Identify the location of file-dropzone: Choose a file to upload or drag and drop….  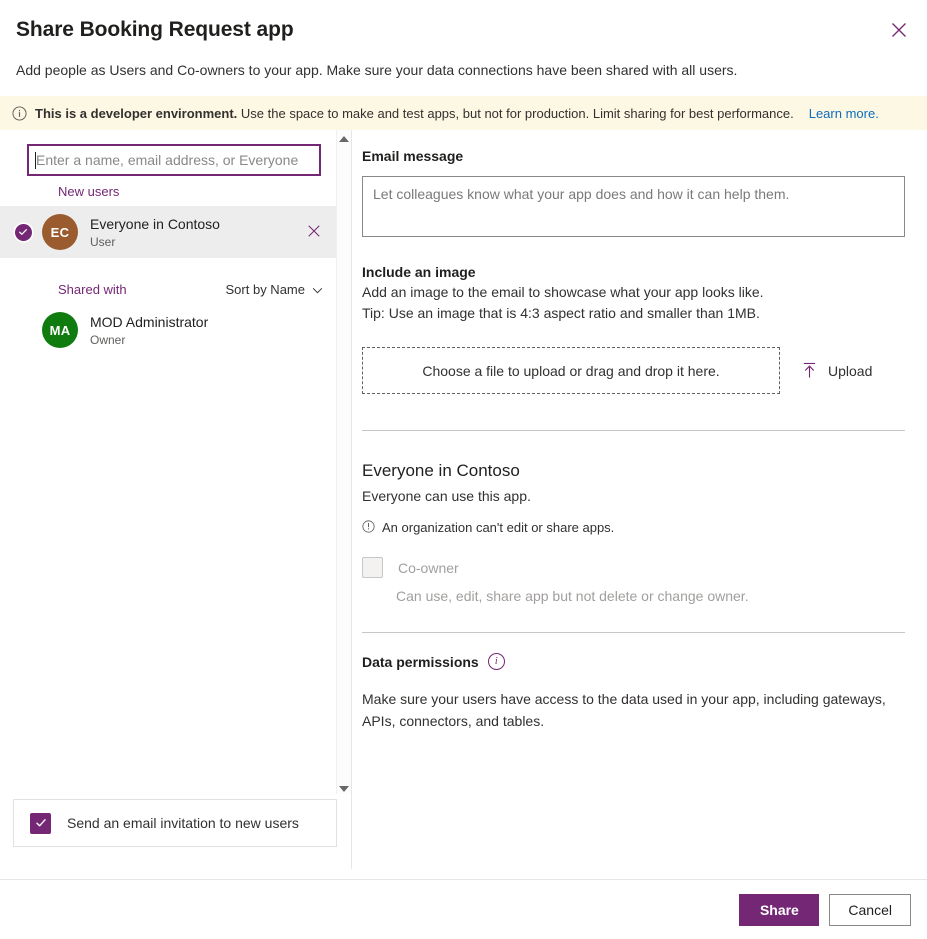
(571, 370).